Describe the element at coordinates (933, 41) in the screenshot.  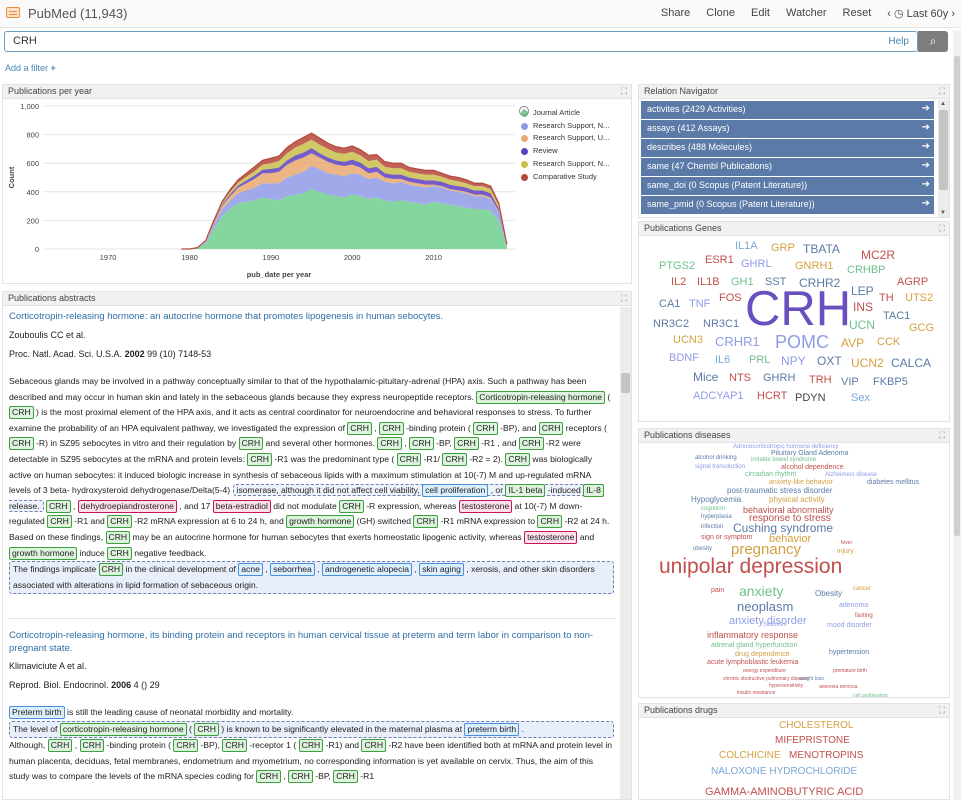
I see `search-button: ⌕` at that location.